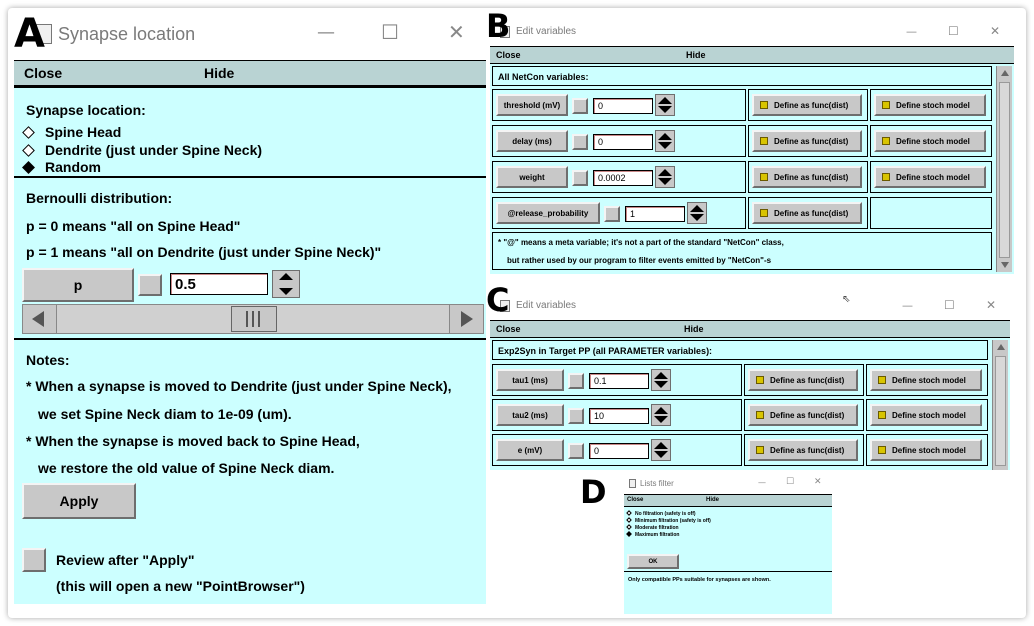  I want to click on variable-name-button: tau1 (ms), so click(530, 380).